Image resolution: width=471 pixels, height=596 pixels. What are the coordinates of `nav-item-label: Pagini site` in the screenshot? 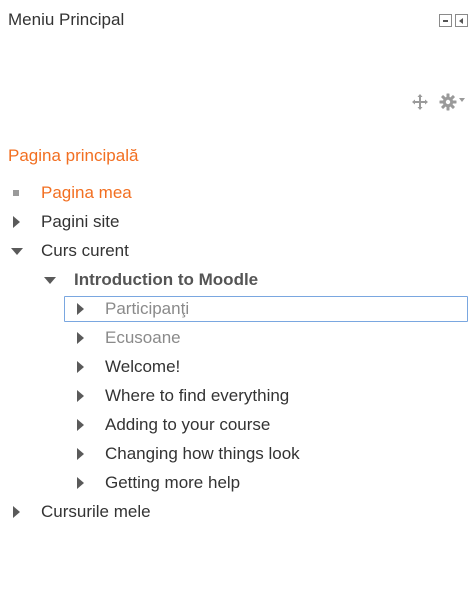 It's located at (80, 221).